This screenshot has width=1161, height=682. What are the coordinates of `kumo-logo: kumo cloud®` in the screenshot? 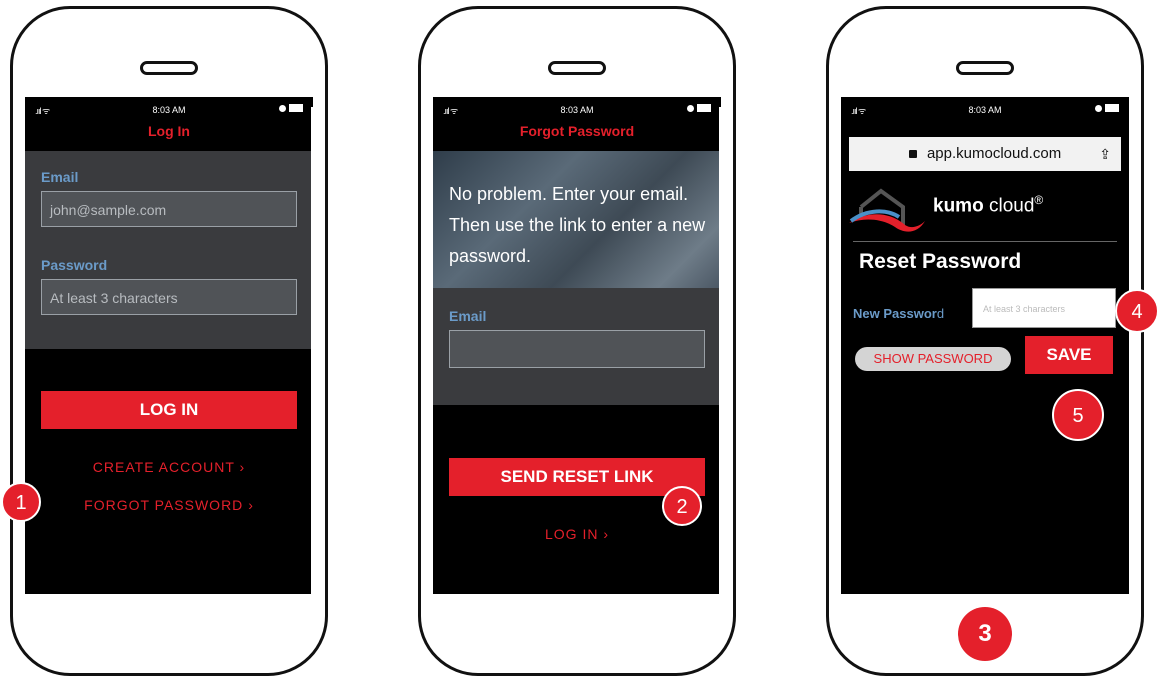 It's located at (985, 210).